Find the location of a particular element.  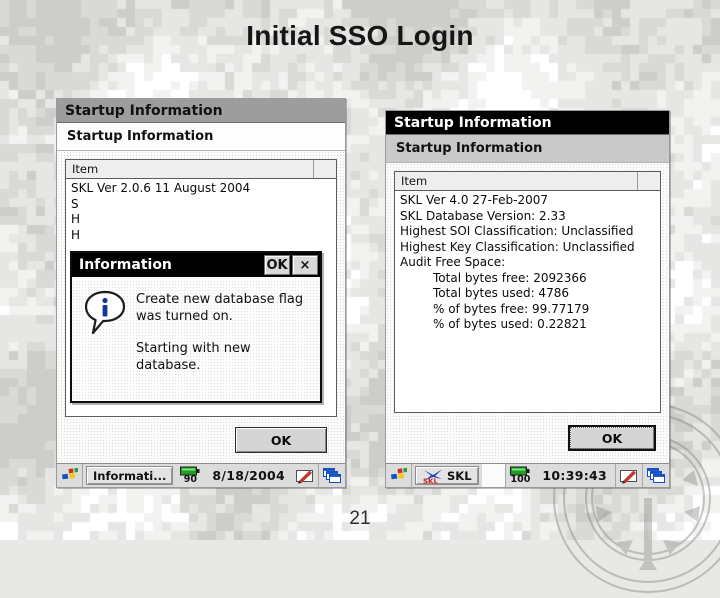

list-item: SKL Database Version: 2.33 is located at coordinates (527, 217).